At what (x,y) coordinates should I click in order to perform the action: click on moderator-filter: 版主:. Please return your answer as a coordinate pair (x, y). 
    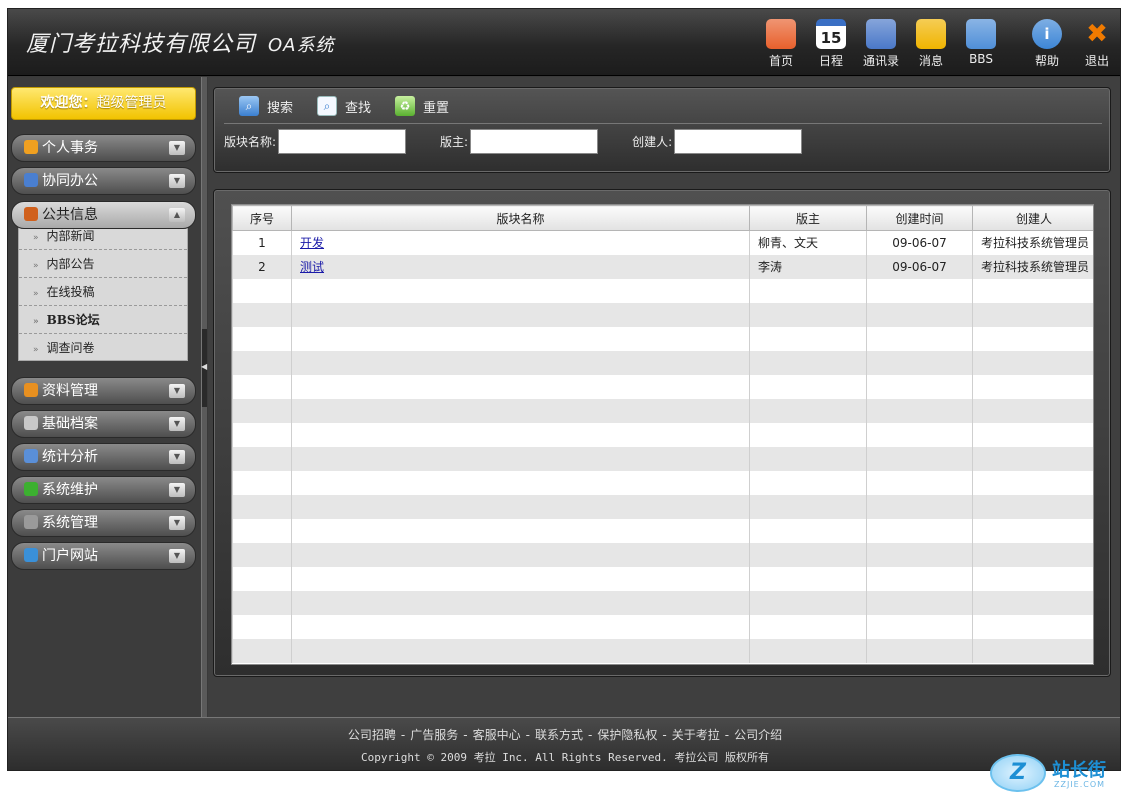
    Looking at the image, I should click on (519, 141).